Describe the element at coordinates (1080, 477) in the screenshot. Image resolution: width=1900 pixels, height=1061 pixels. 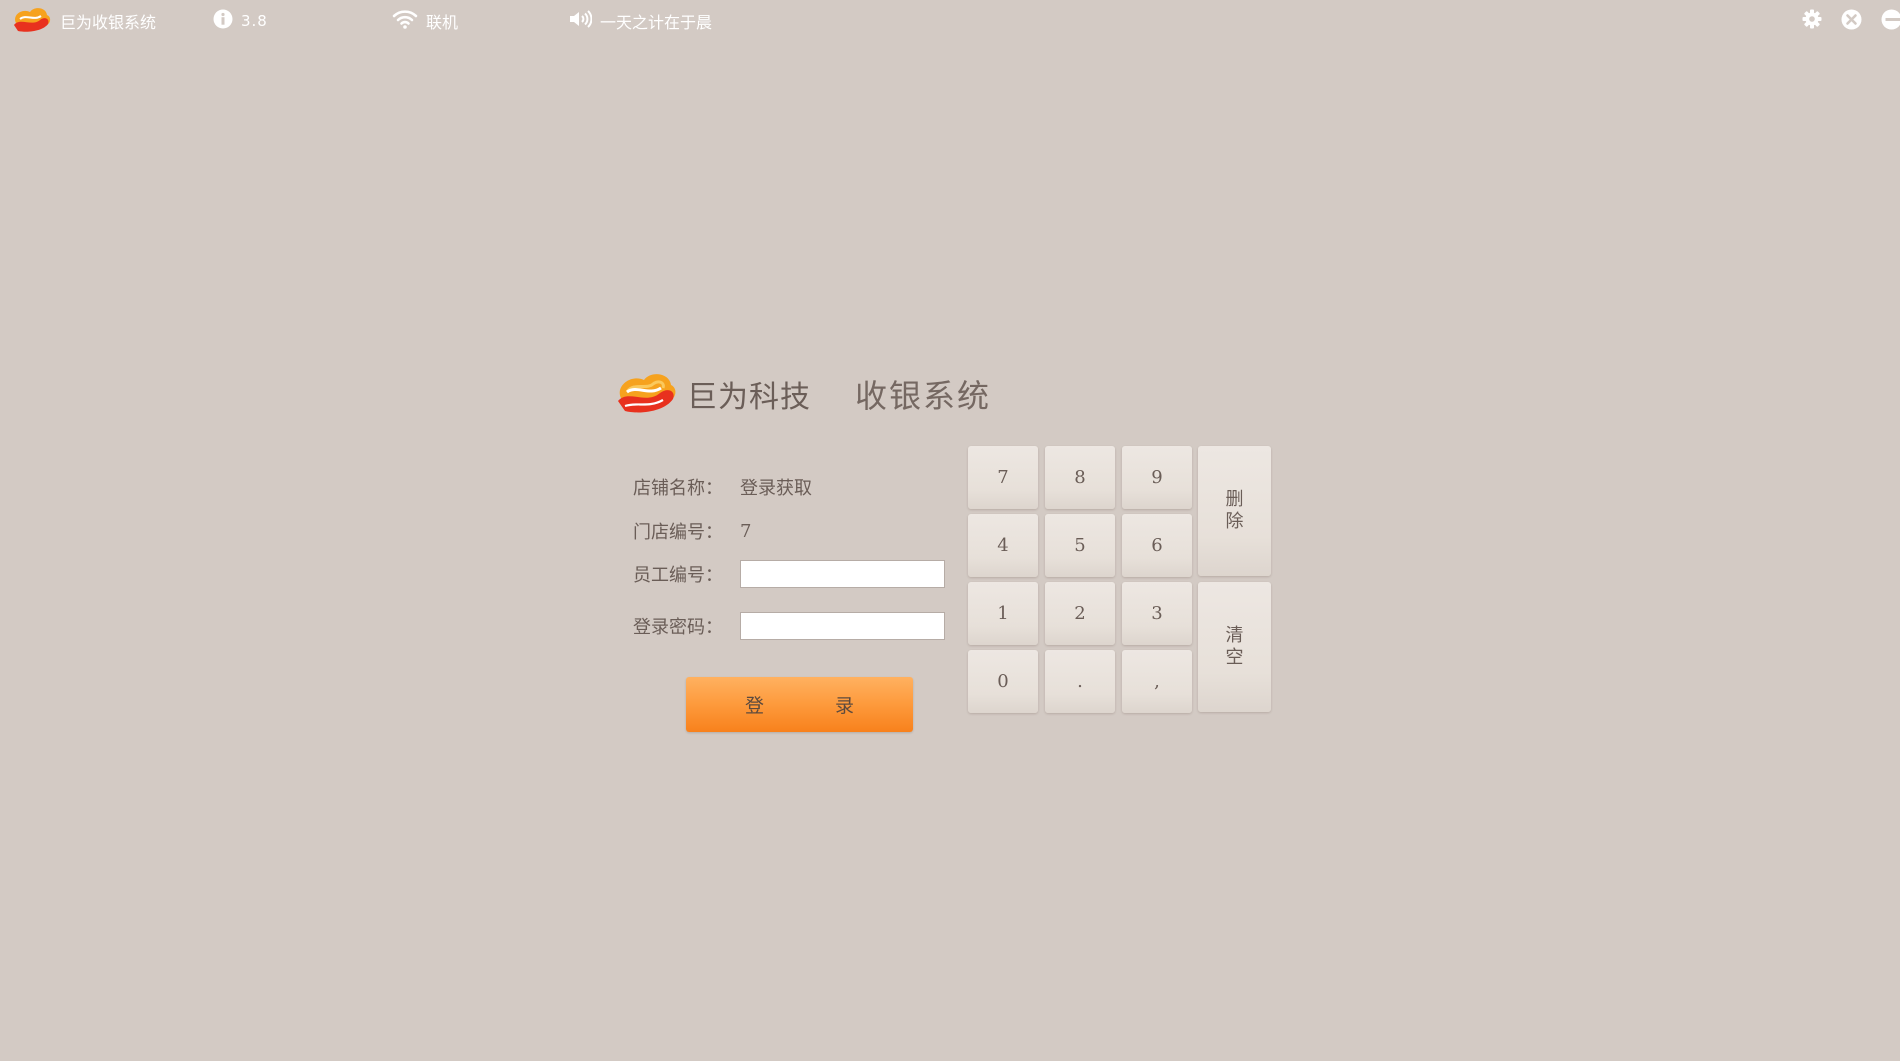
I see `key-8: 8` at that location.